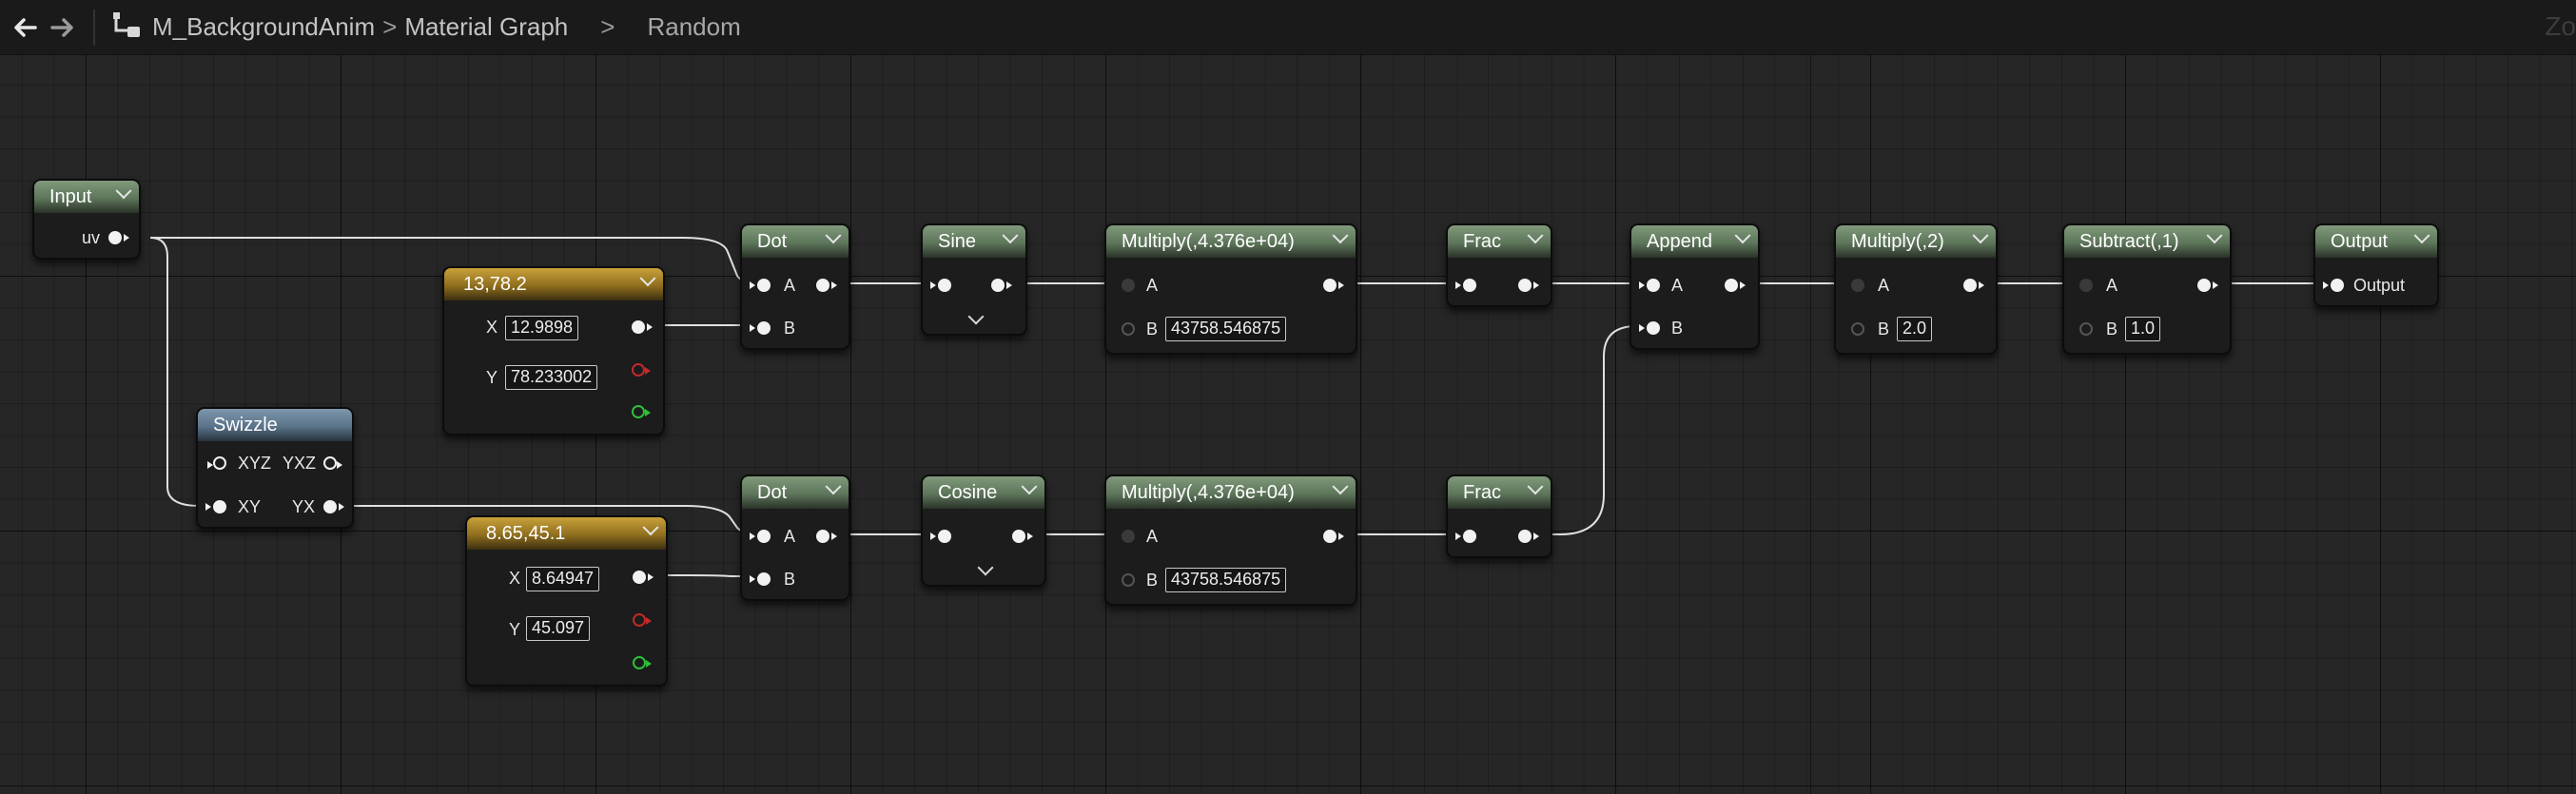 This screenshot has height=794, width=2576. I want to click on breadcrumb-graph: Material Graph, so click(486, 27).